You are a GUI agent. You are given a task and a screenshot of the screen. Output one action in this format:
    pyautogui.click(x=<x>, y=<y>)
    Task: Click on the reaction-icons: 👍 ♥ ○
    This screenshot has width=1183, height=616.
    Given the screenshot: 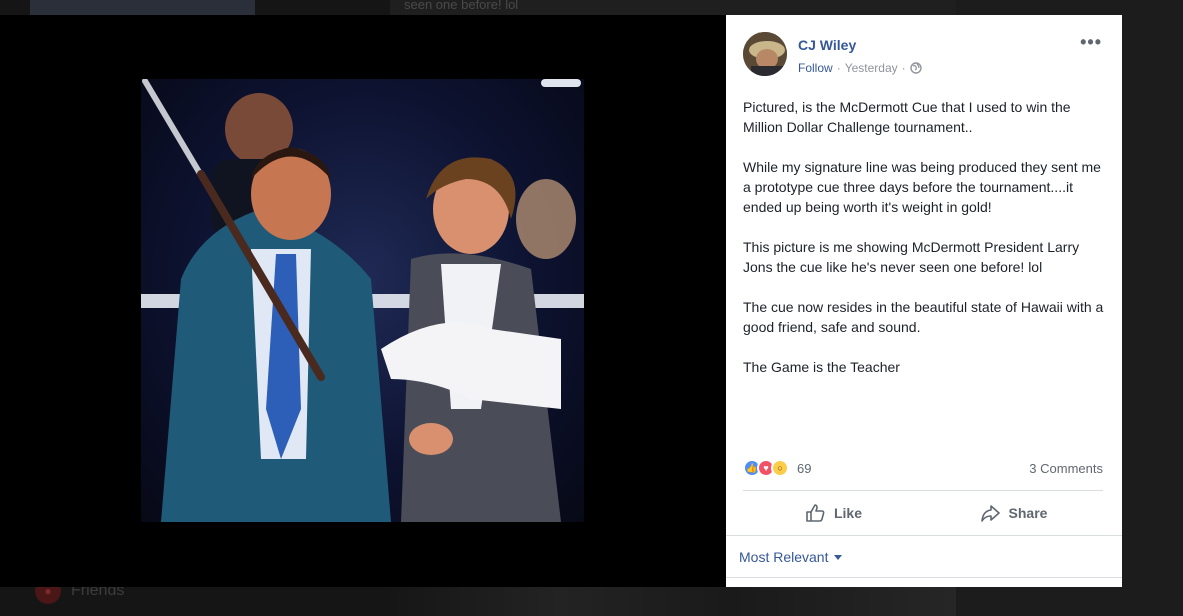 What is the action you would take?
    pyautogui.click(x=766, y=468)
    